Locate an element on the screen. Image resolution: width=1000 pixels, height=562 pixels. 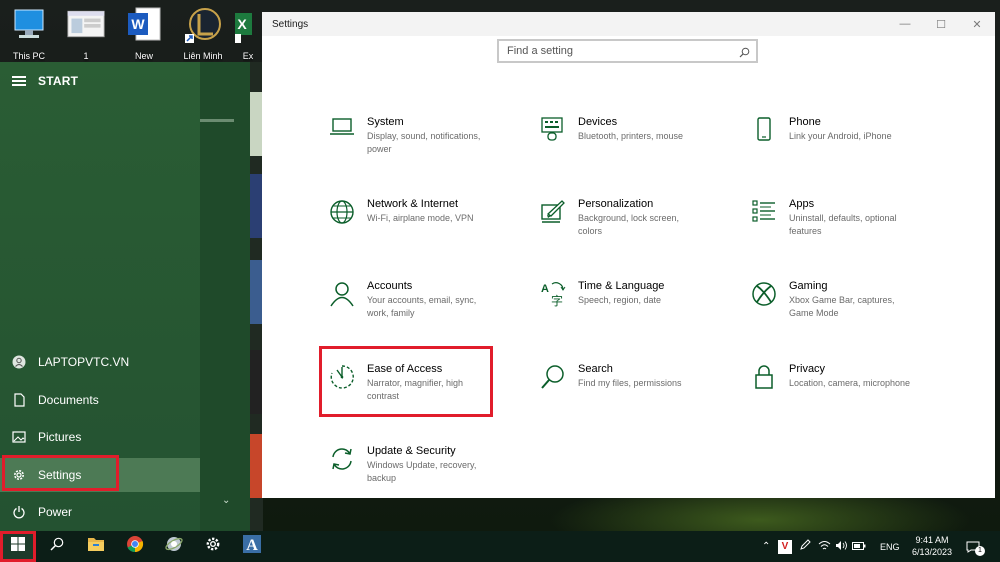
gear-icon is located at coordinates (213, 546).